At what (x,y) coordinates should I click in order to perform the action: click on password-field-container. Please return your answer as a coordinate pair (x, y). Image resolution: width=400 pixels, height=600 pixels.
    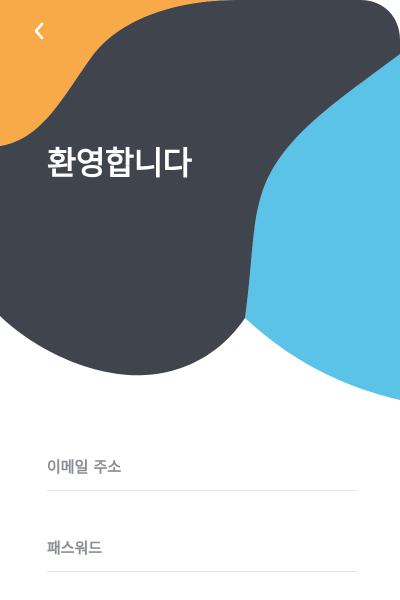
    Looking at the image, I should click on (202, 545).